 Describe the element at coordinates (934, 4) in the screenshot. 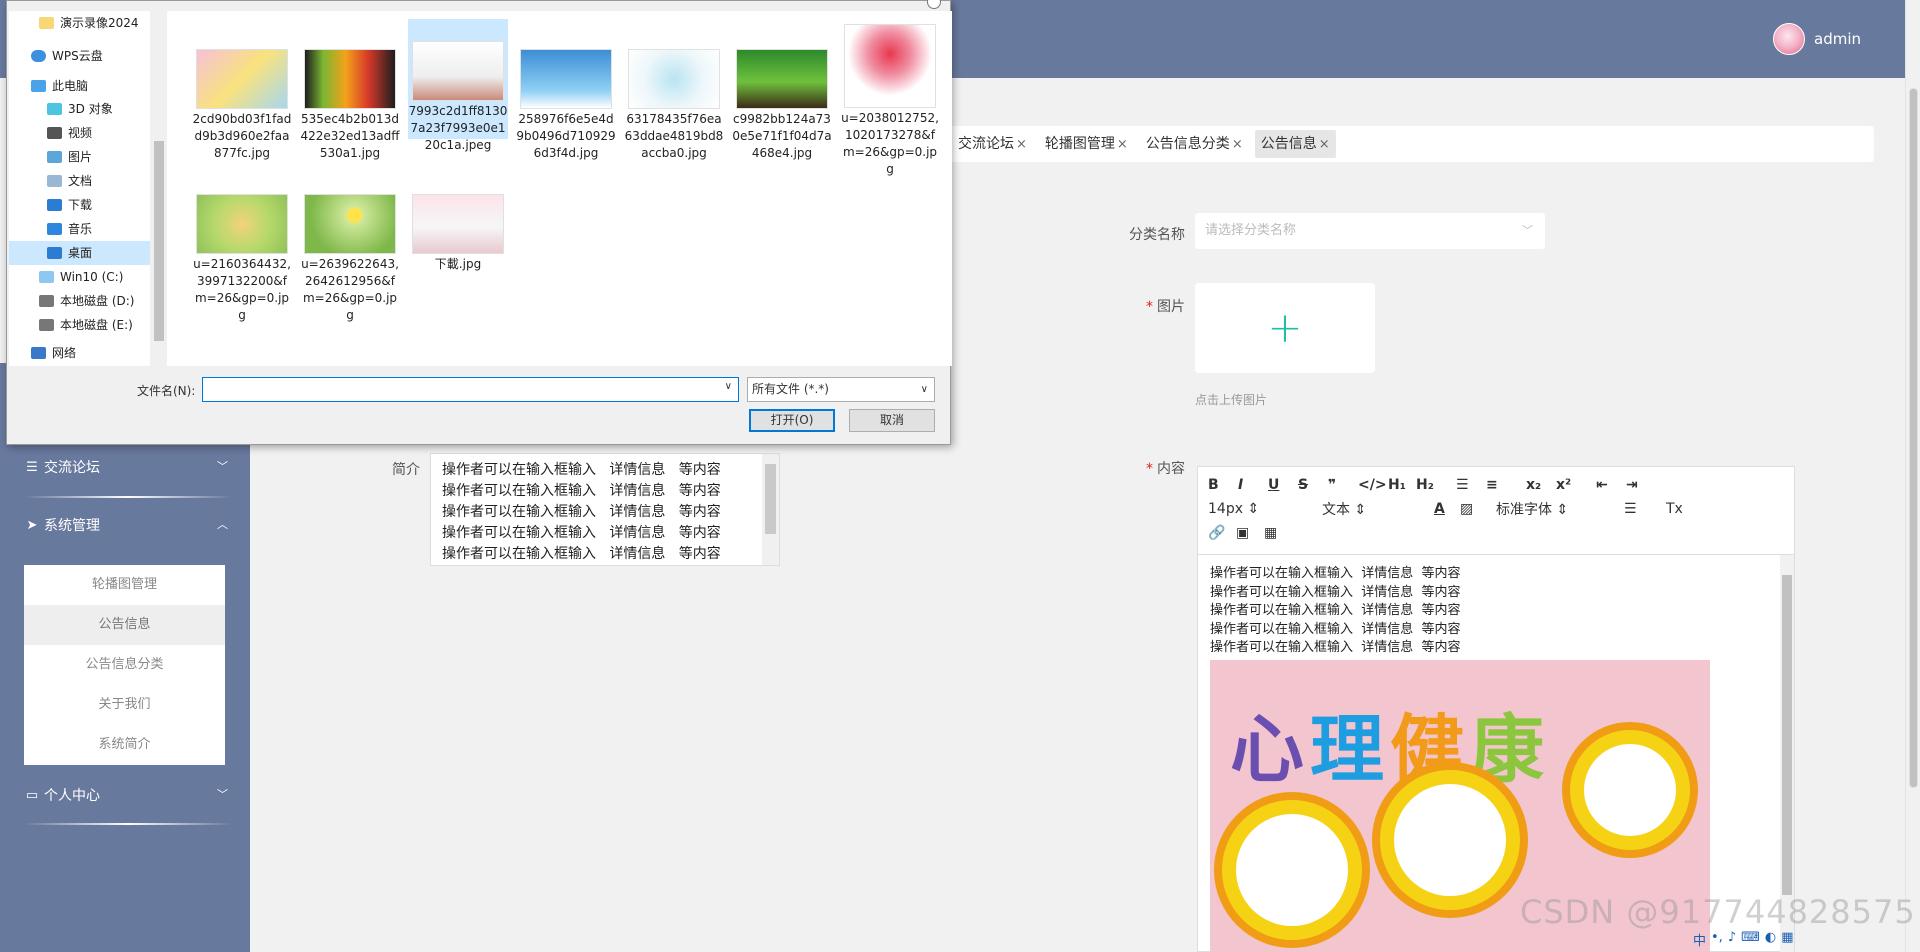

I see `close-icon` at that location.